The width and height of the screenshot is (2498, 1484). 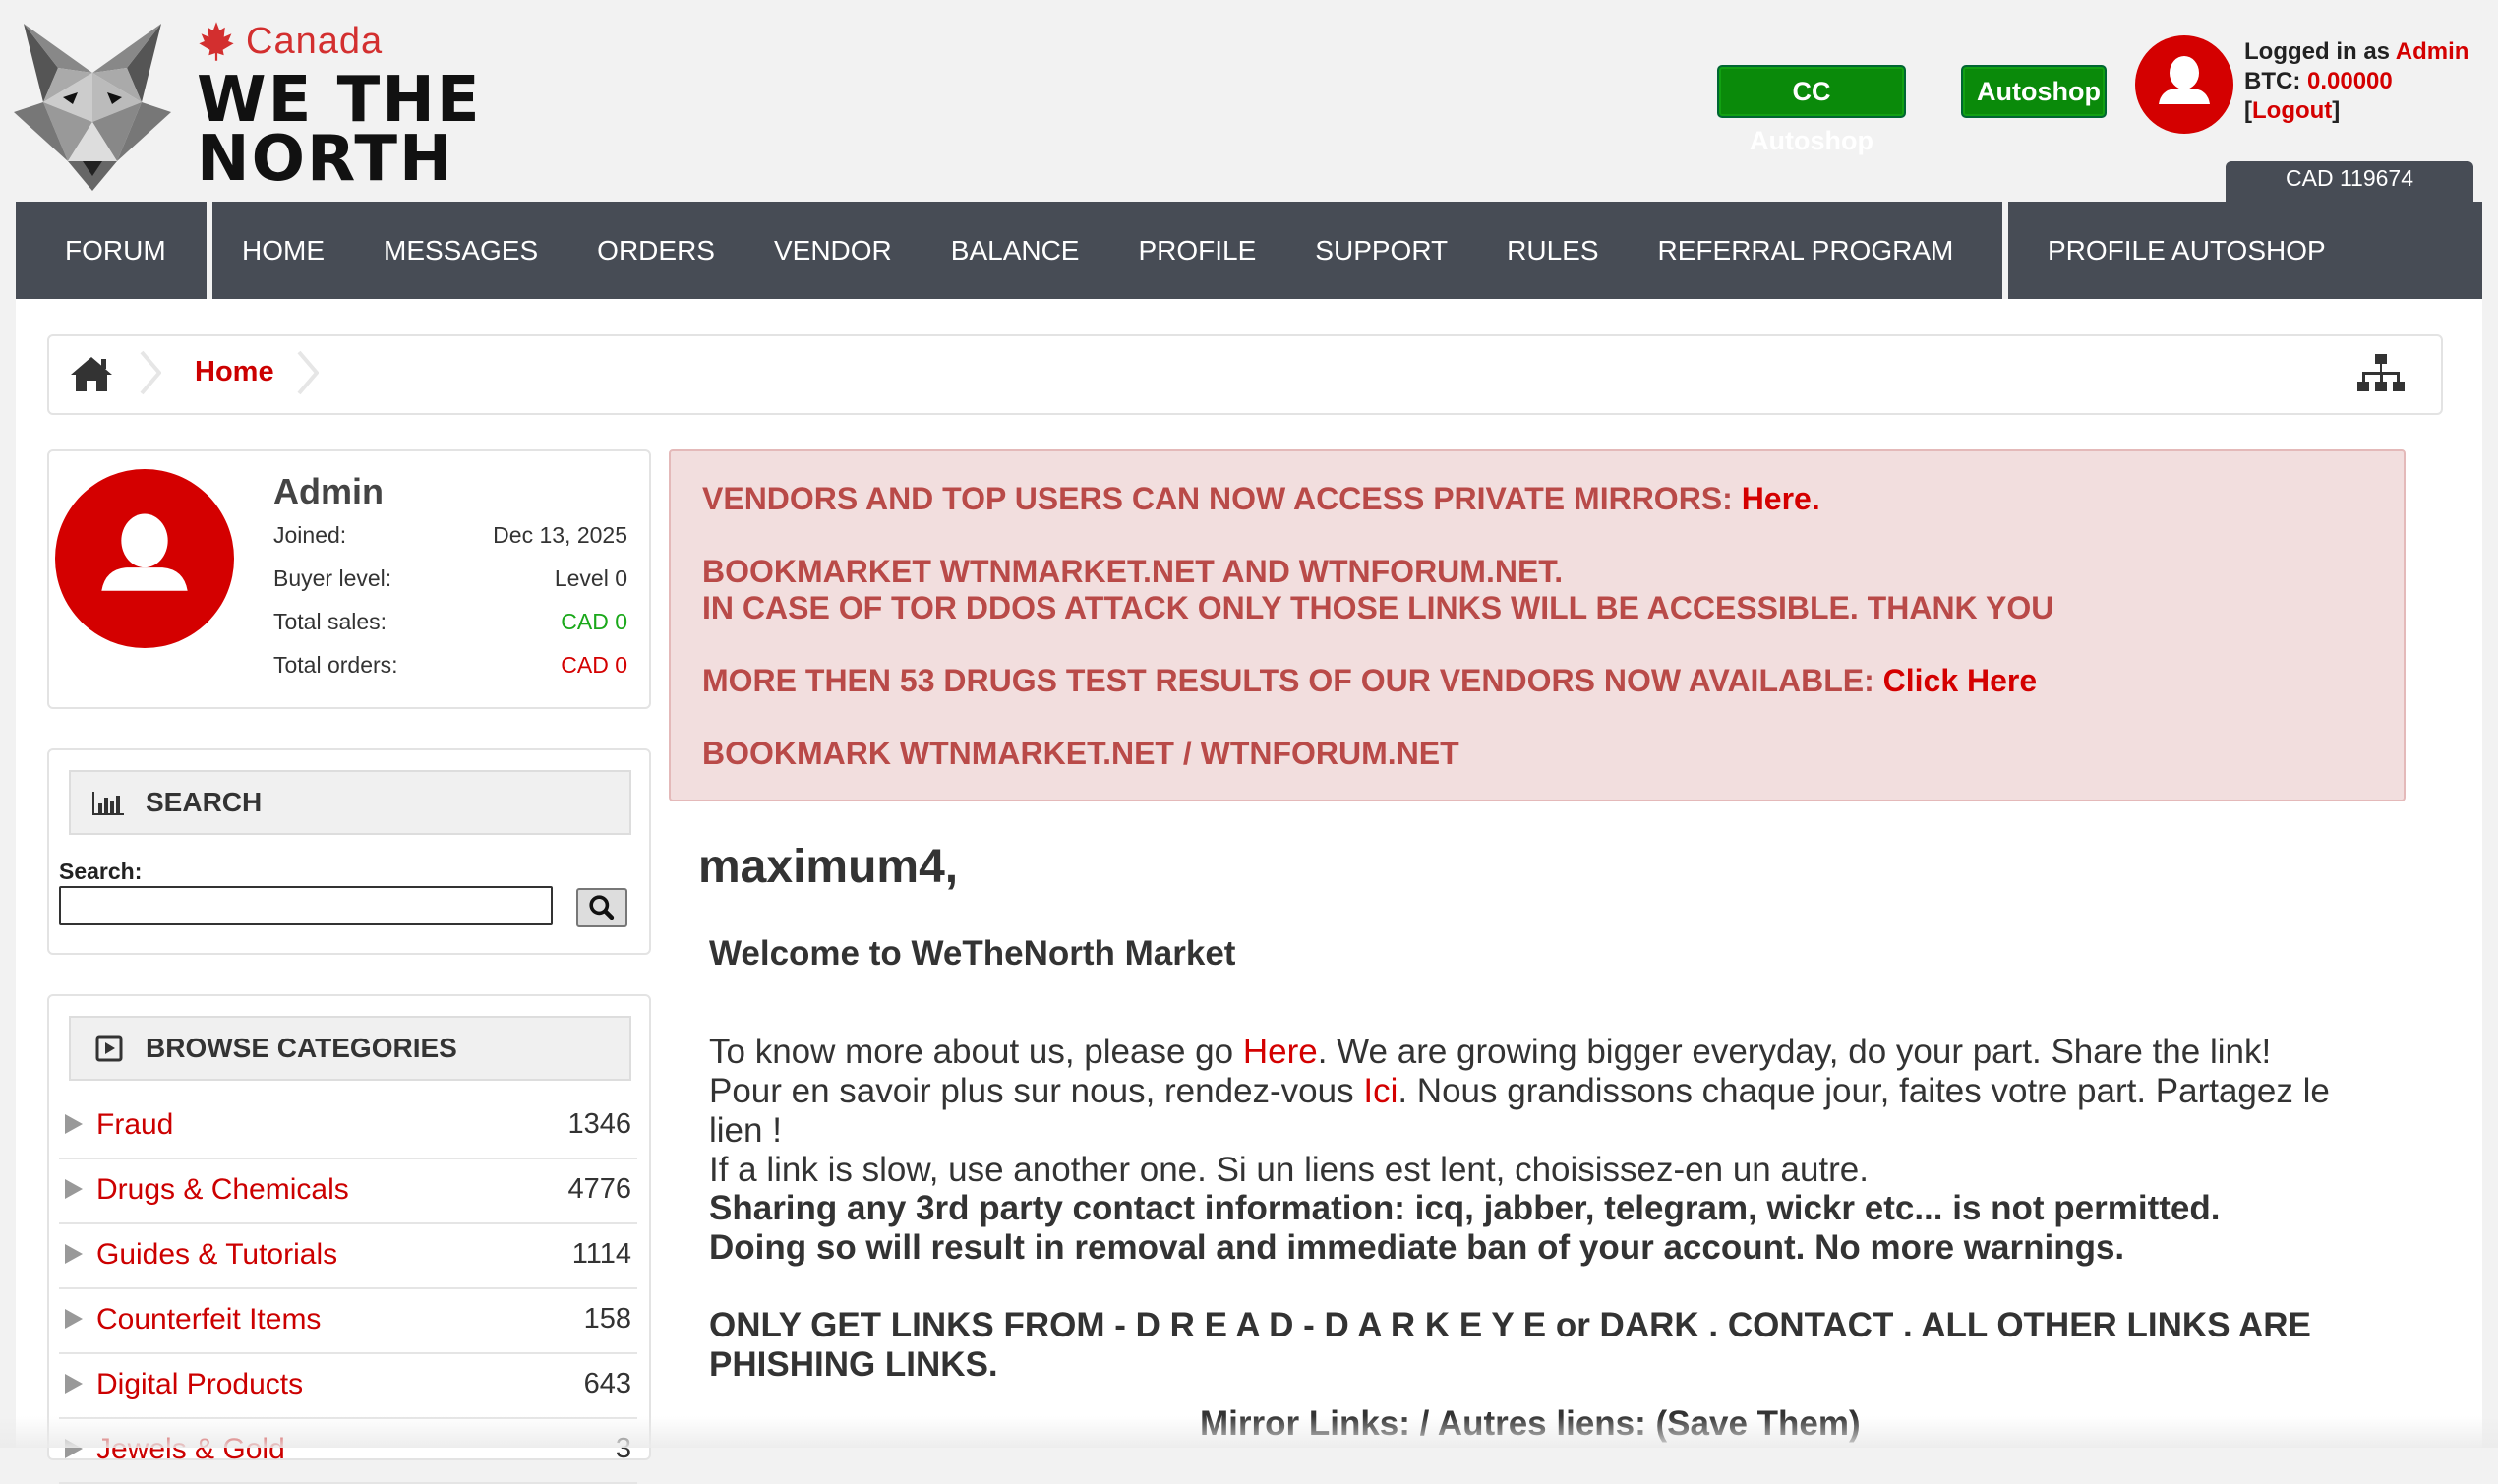 I want to click on category-item-fraud: Fraud 1346, so click(x=348, y=1127).